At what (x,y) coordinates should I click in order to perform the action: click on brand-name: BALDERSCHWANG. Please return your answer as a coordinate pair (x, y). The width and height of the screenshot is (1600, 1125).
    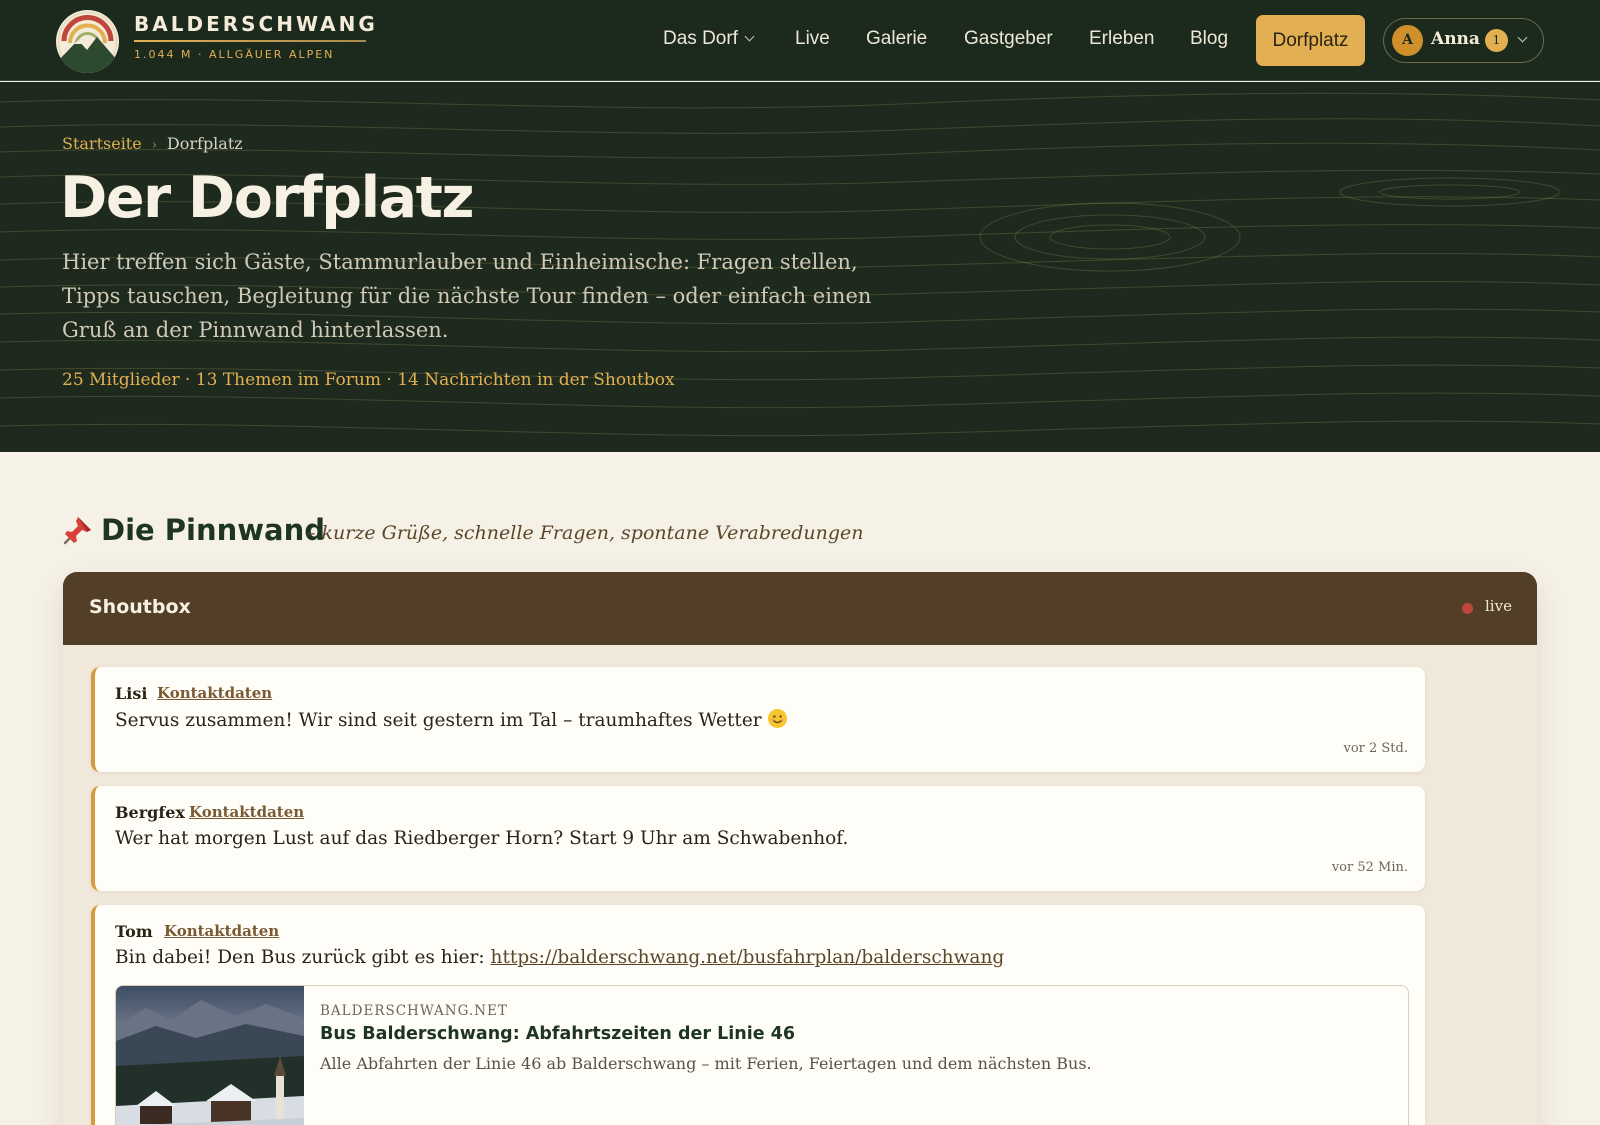
    Looking at the image, I should click on (256, 24).